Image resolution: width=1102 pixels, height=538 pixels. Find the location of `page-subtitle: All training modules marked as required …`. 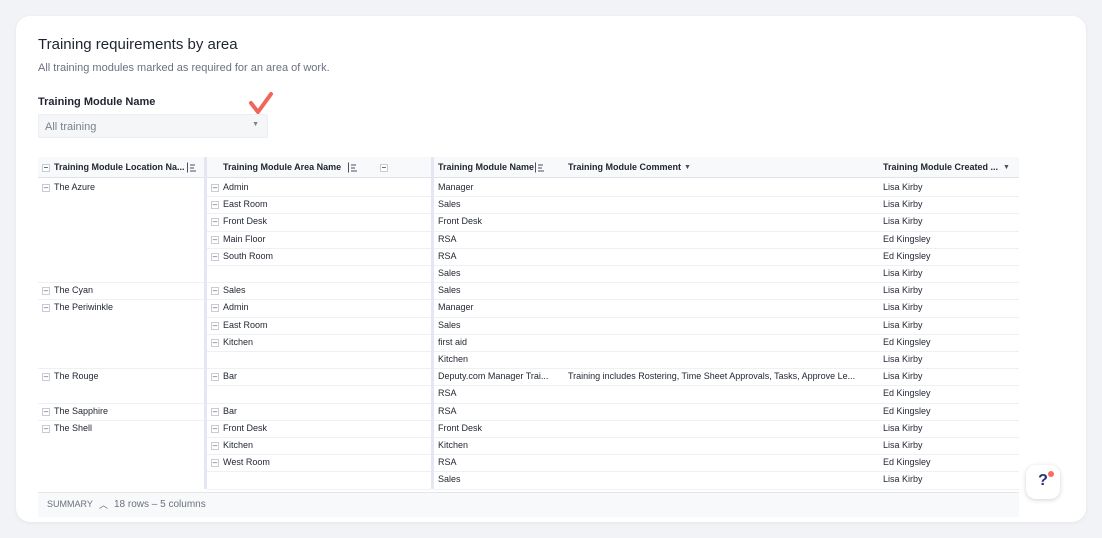

page-subtitle: All training modules marked as required … is located at coordinates (184, 68).